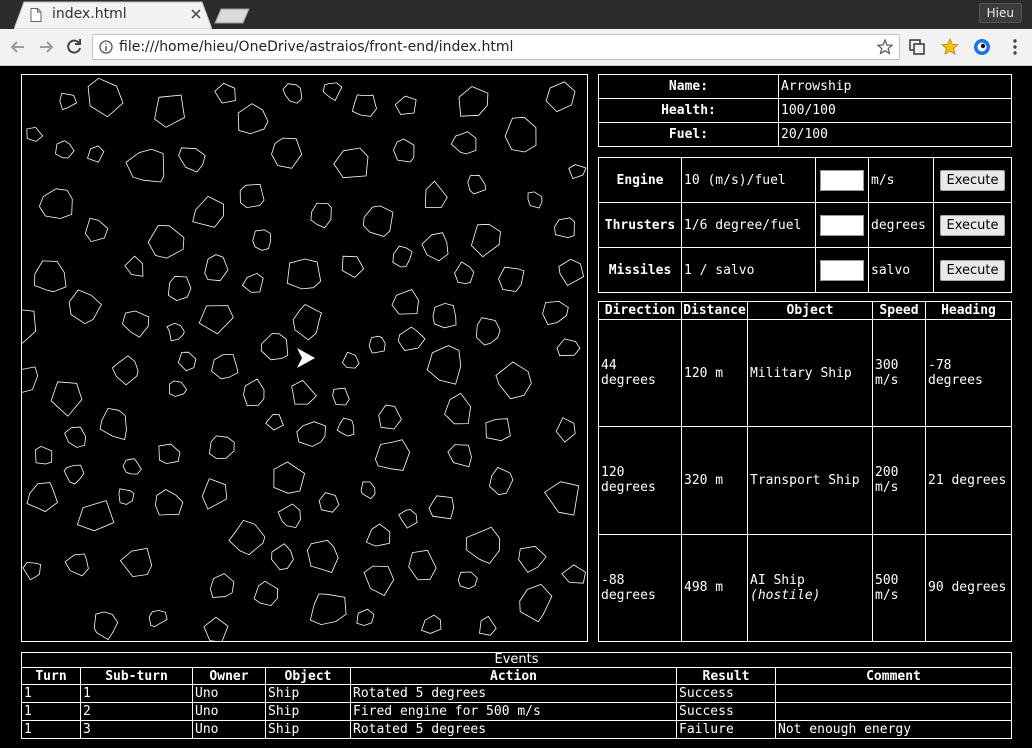 This screenshot has width=1032, height=748. I want to click on engine-input-cell, so click(842, 180).